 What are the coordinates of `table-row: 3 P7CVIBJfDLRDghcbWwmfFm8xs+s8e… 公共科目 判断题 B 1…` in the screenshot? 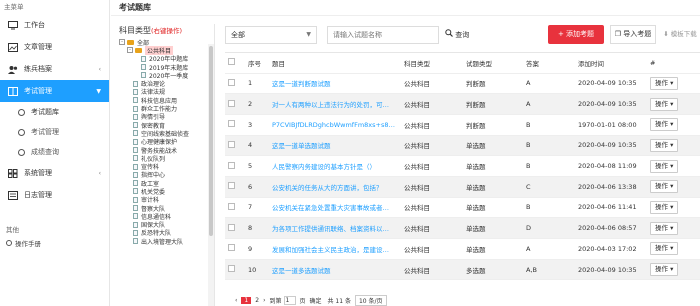 It's located at (462, 125).